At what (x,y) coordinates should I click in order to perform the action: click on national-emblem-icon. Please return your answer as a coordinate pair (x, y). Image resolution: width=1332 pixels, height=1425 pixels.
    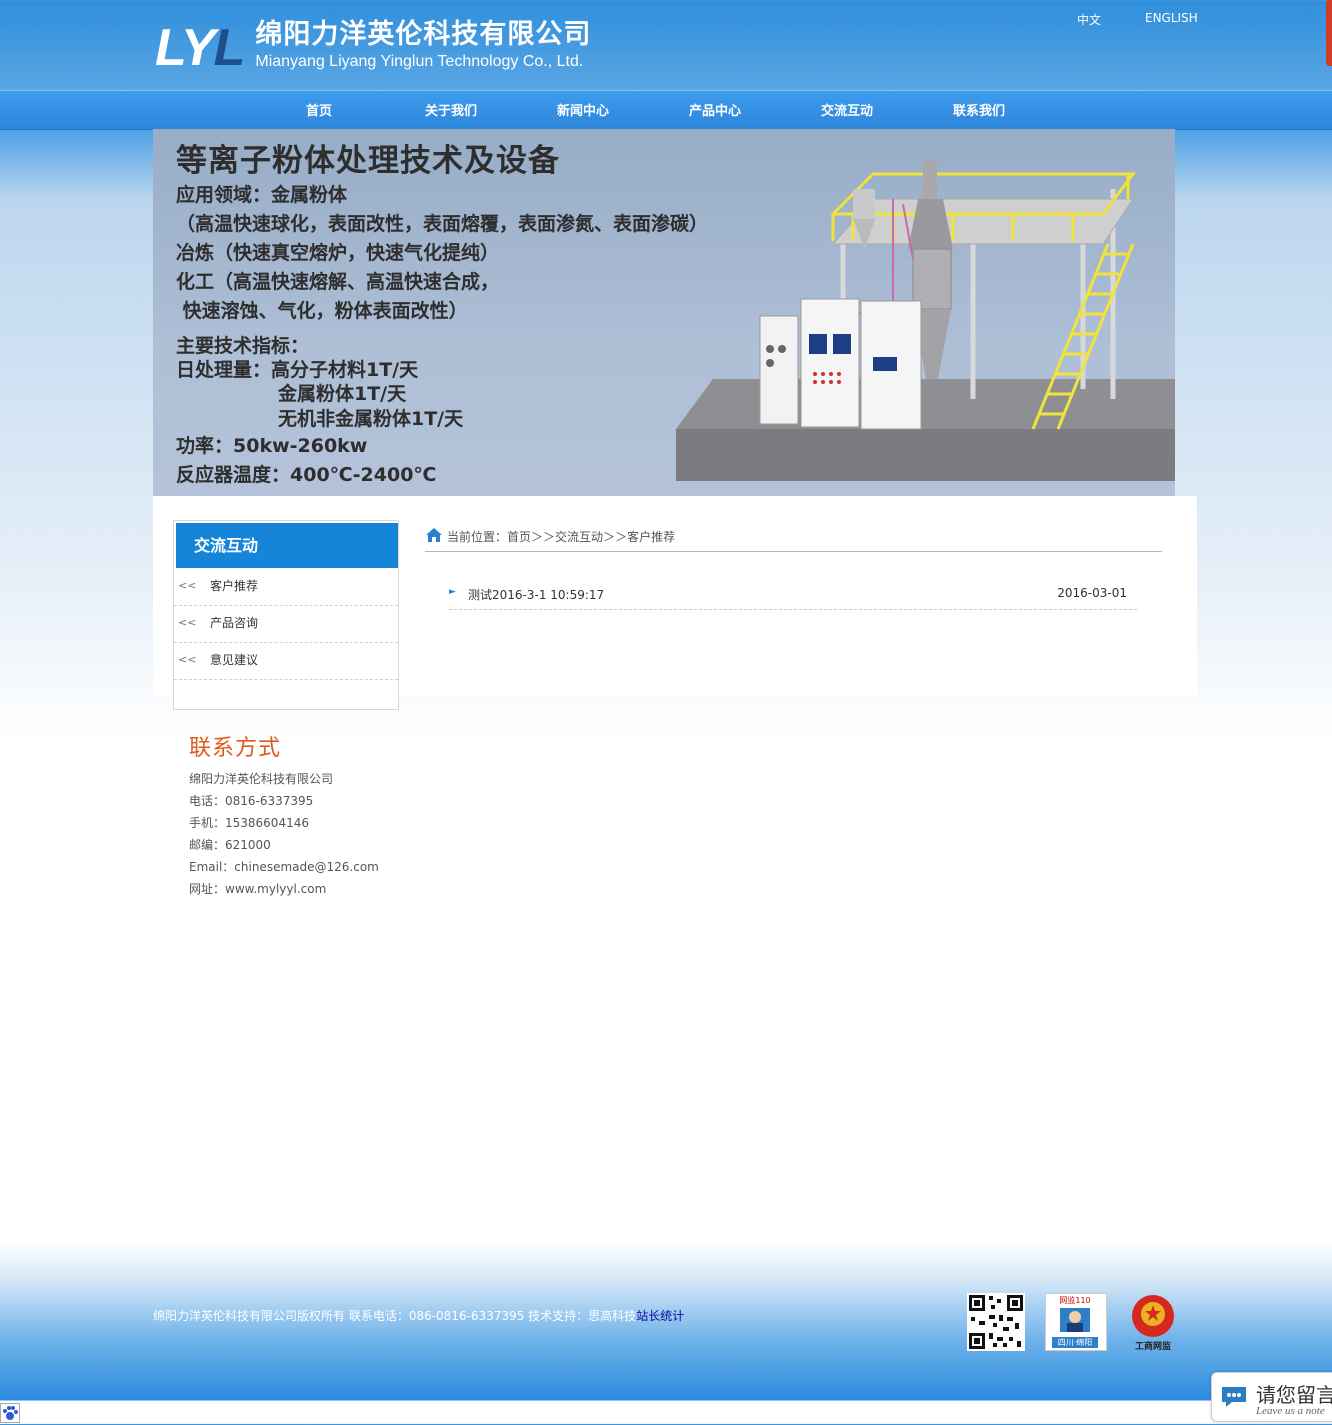
    Looking at the image, I should click on (1153, 1316).